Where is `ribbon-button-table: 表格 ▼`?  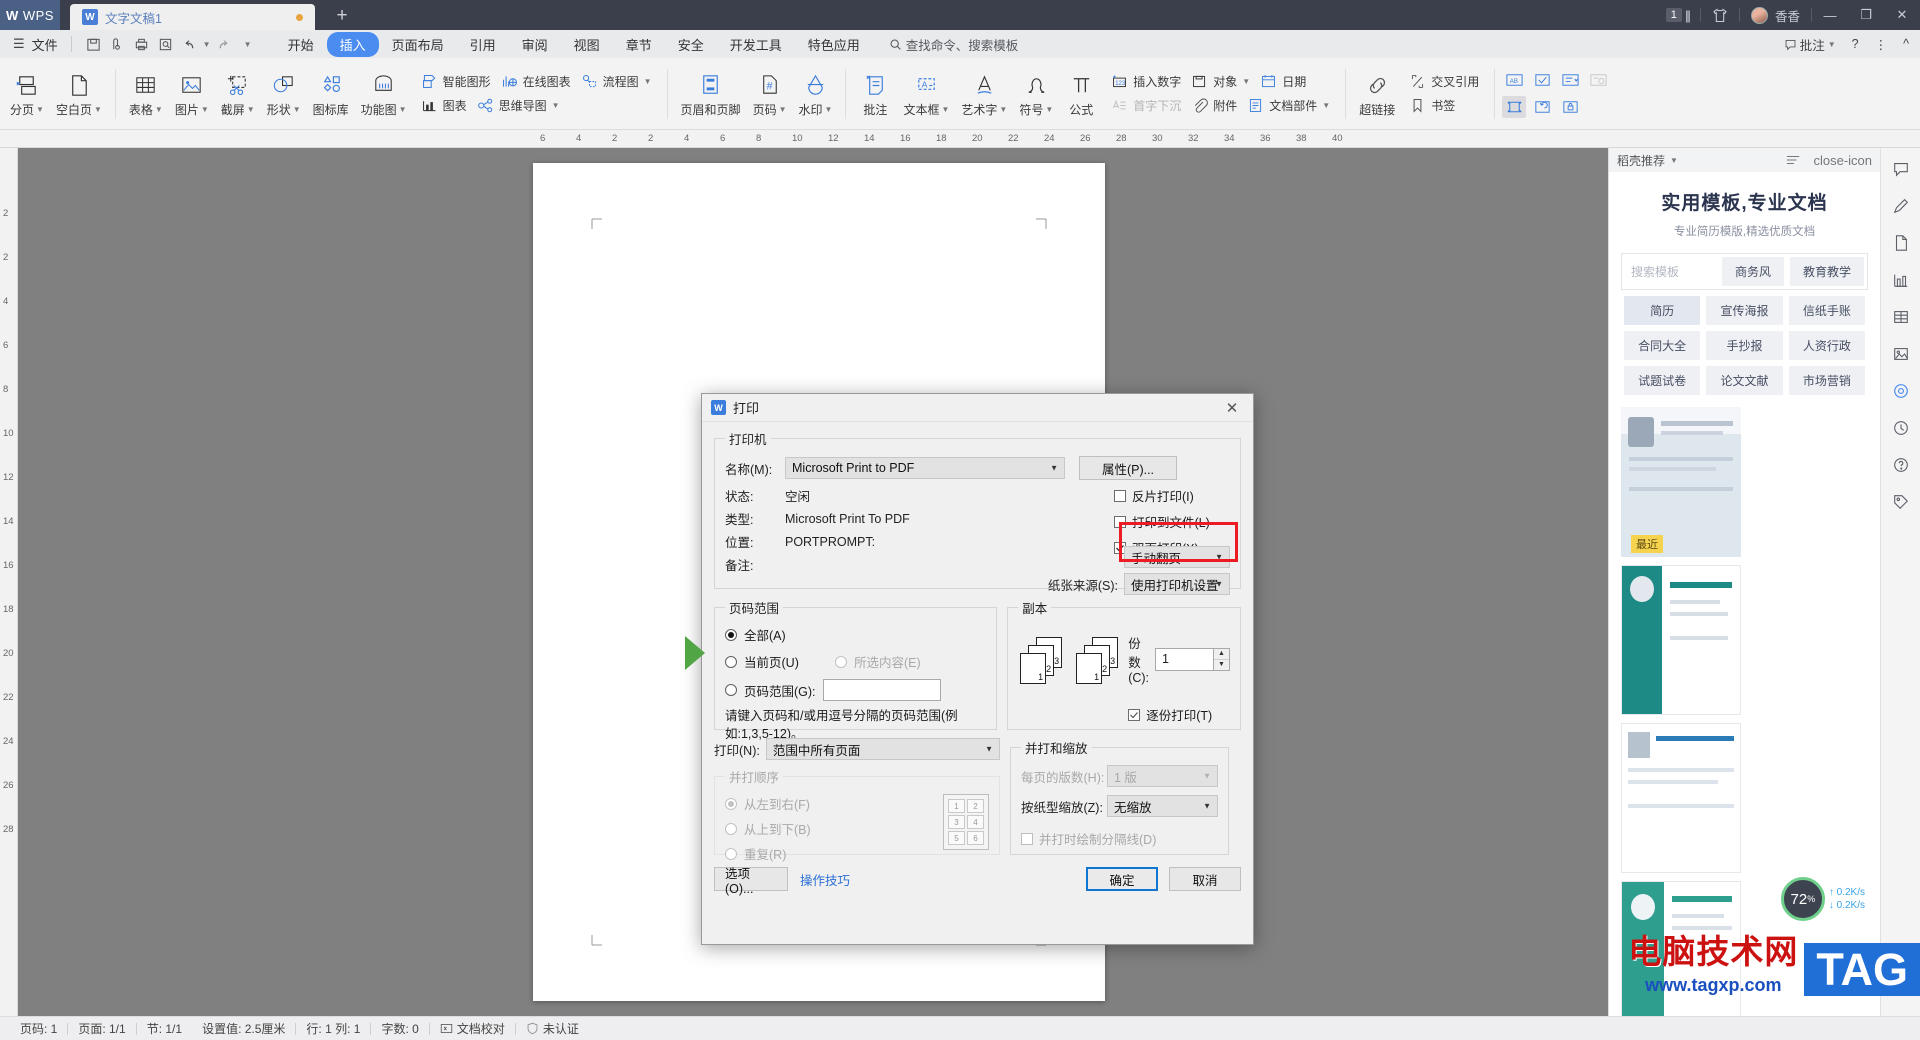 ribbon-button-table: 表格 ▼ is located at coordinates (146, 94).